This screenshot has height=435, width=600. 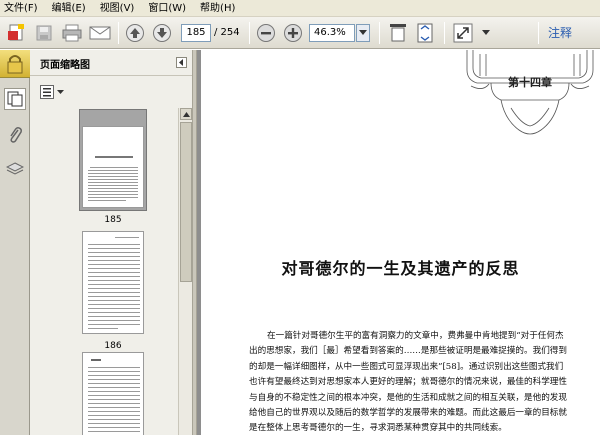 I want to click on body-line: 与自身的不稳定性之间的根本冲突，是他的生活和成就之间的相互关联，是他的发现, so click(x=408, y=397).